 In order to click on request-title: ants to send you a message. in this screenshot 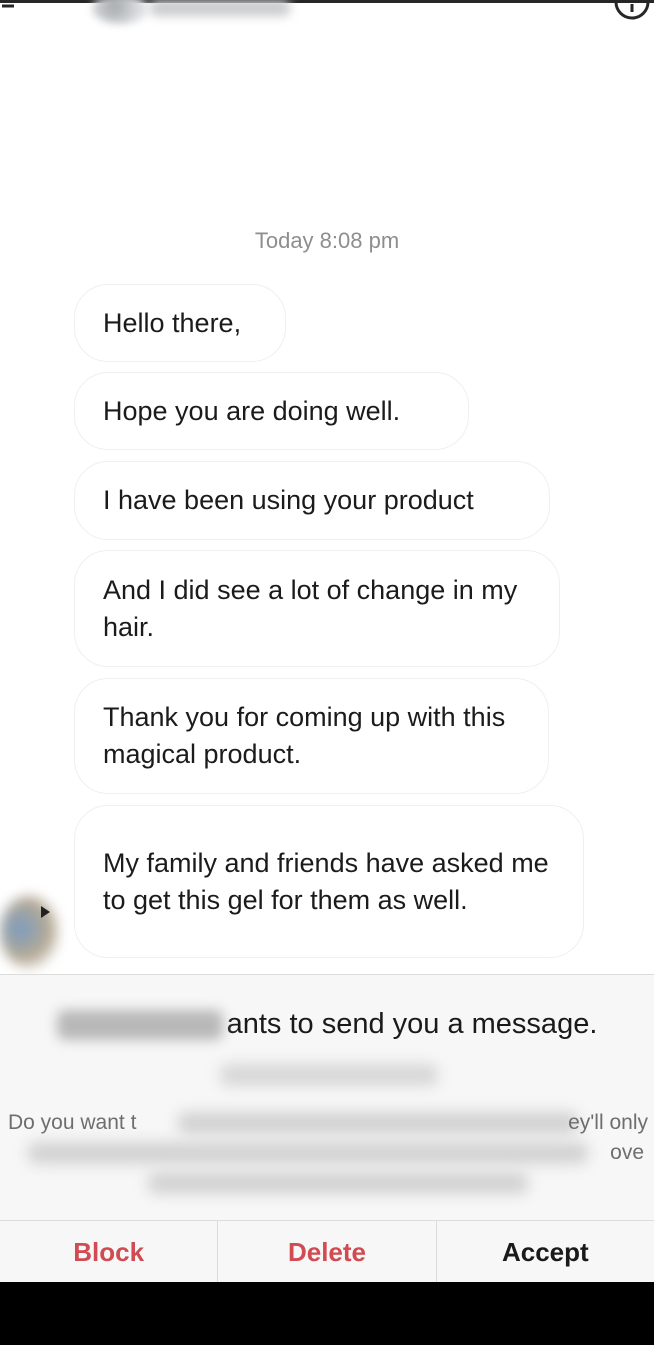, I will do `click(327, 1024)`.